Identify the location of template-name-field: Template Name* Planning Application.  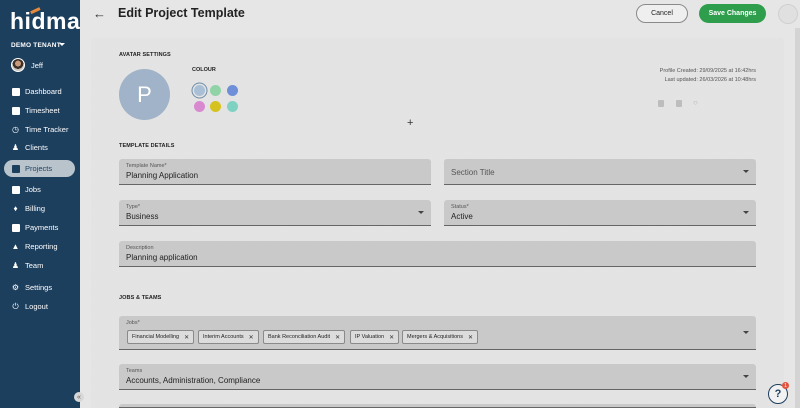
(275, 172).